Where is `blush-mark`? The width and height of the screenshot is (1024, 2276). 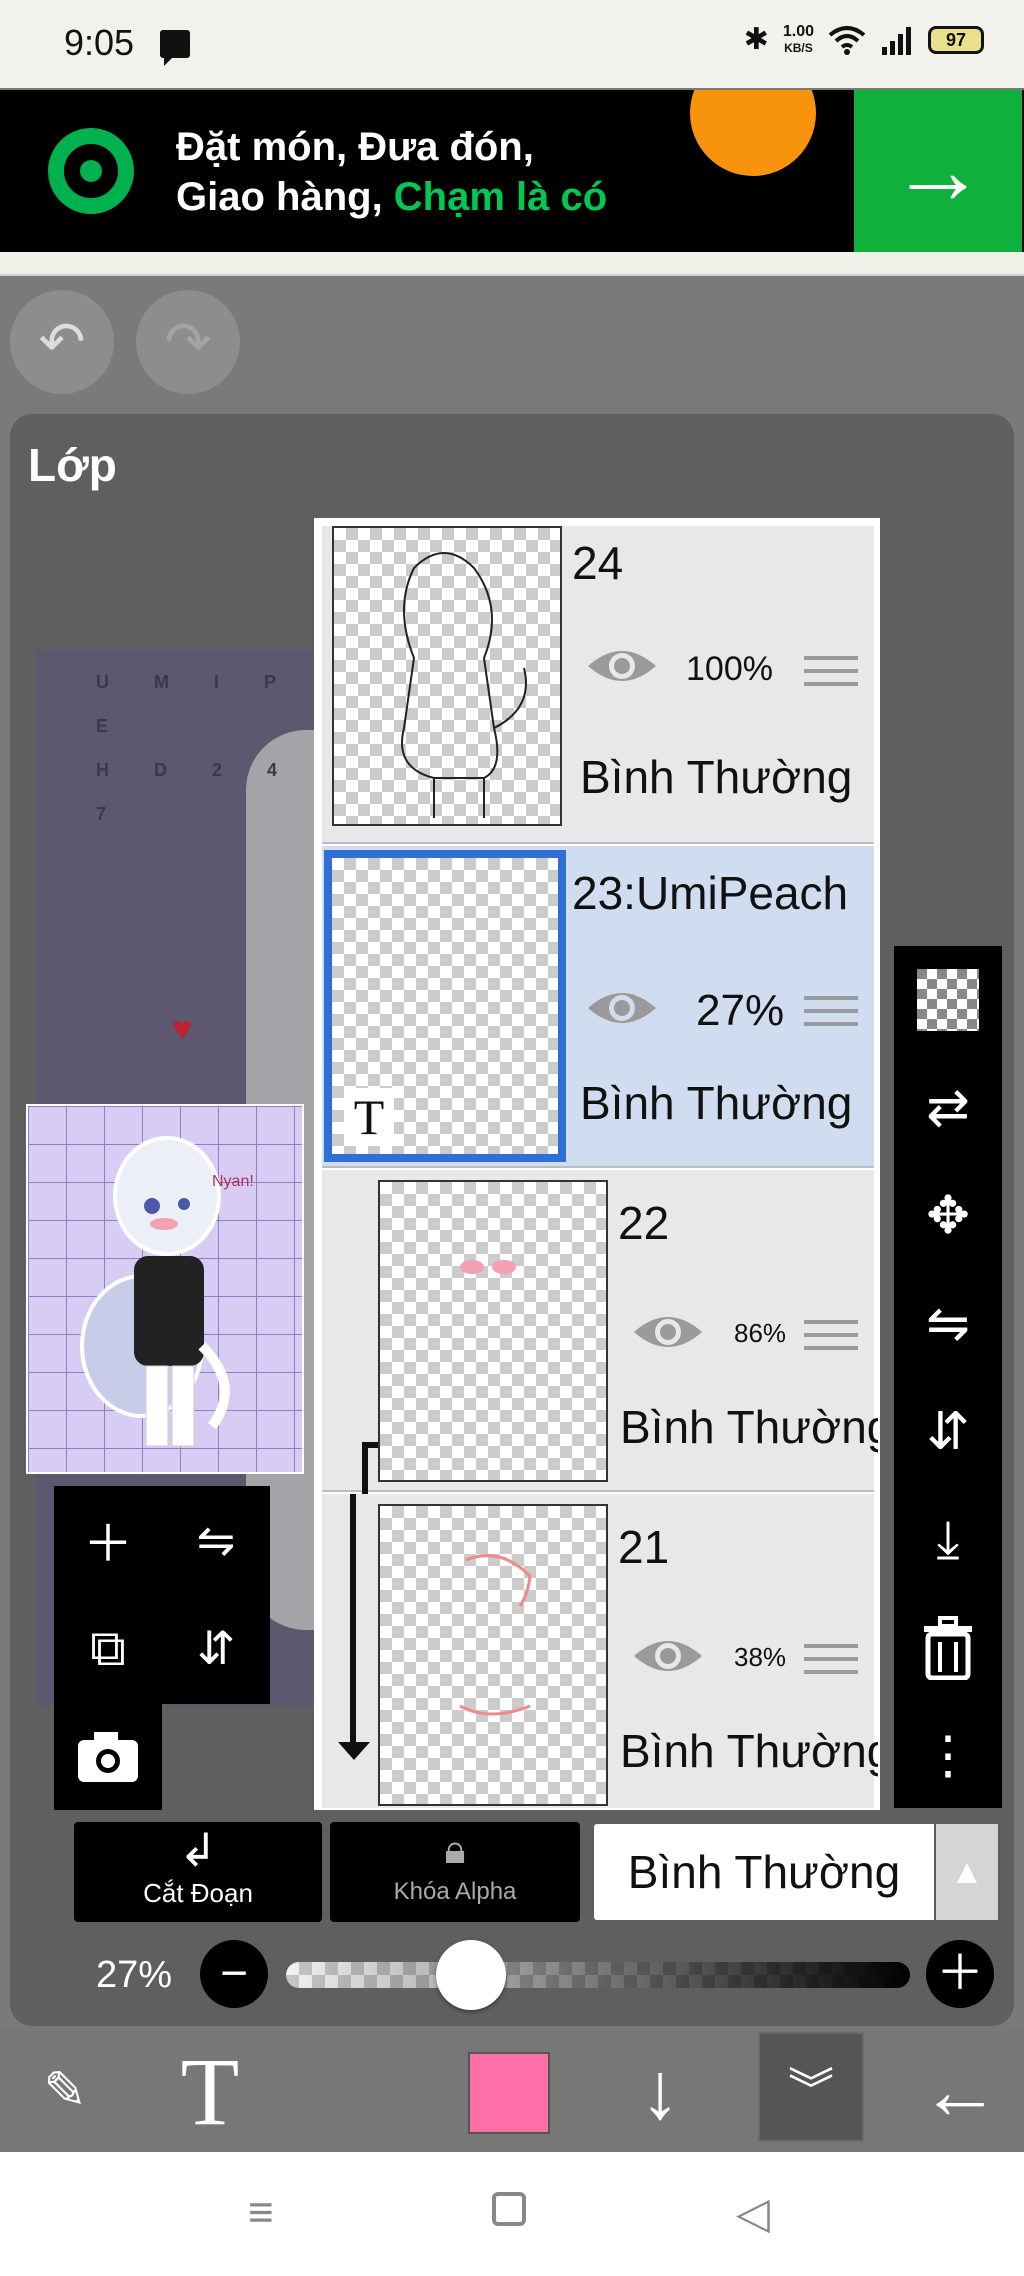
blush-mark is located at coordinates (472, 1267).